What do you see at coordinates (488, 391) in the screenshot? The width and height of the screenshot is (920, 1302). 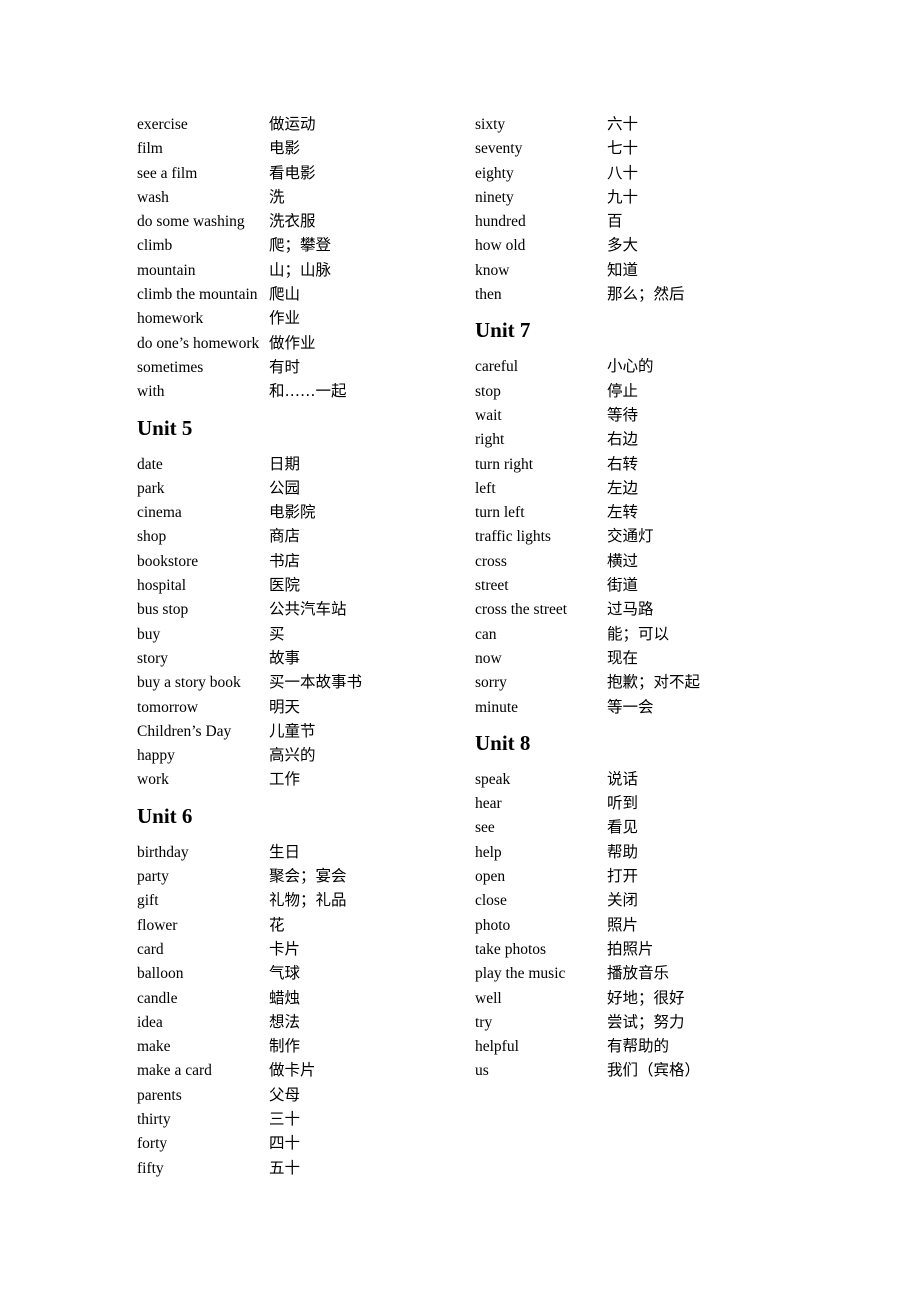 I see `entry-term: stop` at bounding box center [488, 391].